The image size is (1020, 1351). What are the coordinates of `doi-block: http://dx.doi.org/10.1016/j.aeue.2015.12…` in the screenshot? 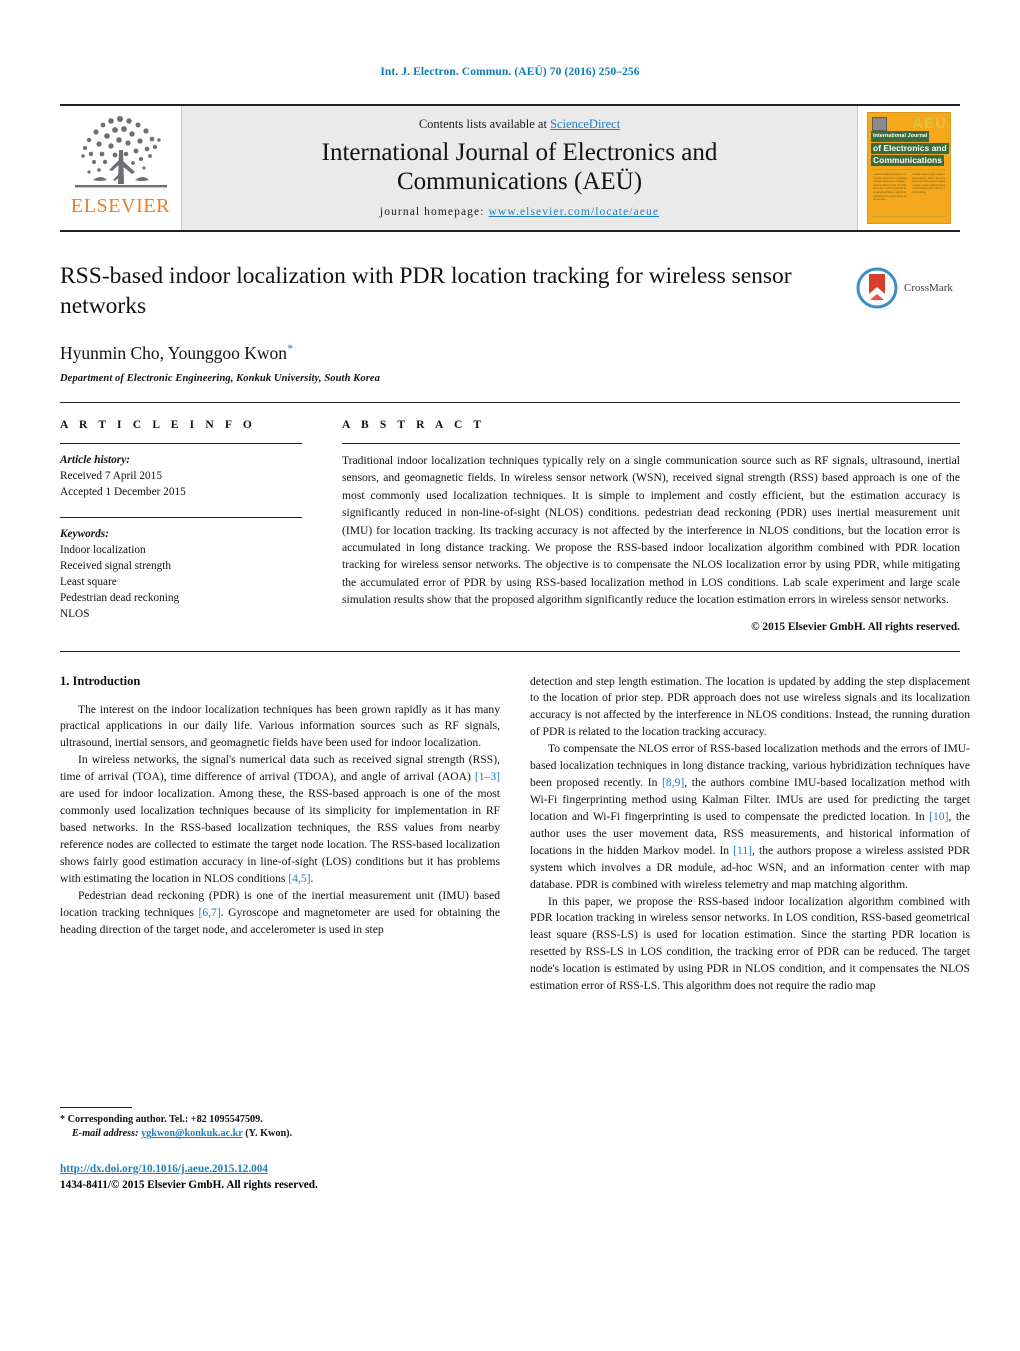 It's located at (280, 1177).